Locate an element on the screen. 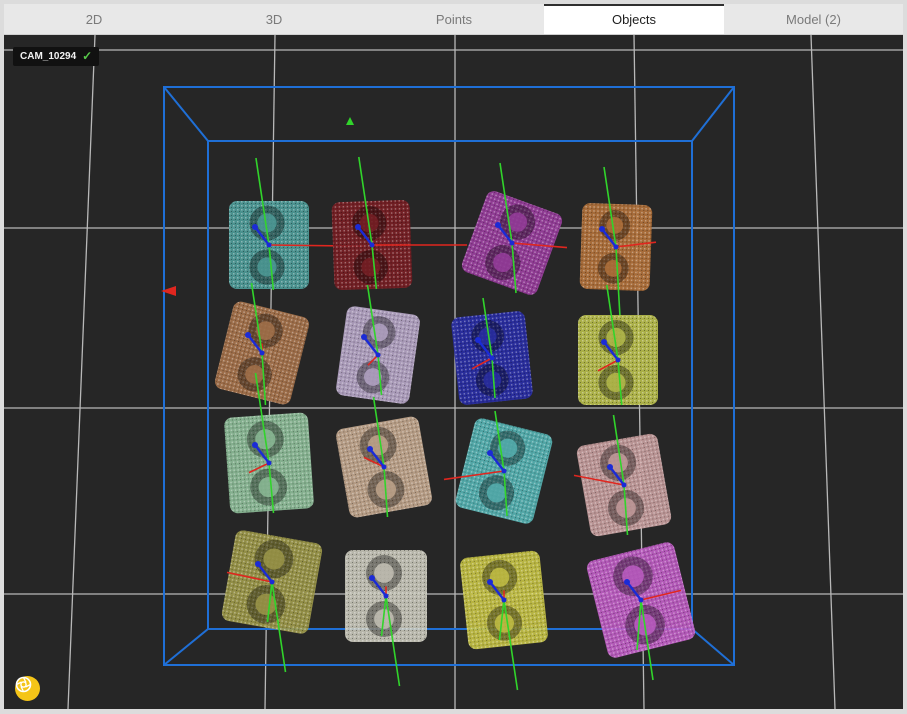 Image resolution: width=907 pixels, height=714 pixels. tab-3d: 3D is located at coordinates (274, 19).